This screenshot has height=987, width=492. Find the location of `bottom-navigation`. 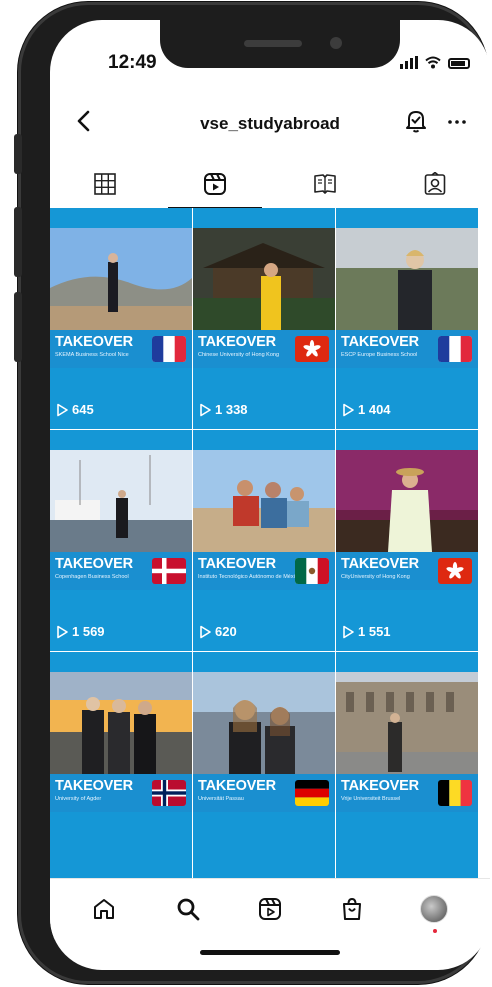

bottom-navigation is located at coordinates (270, 909).